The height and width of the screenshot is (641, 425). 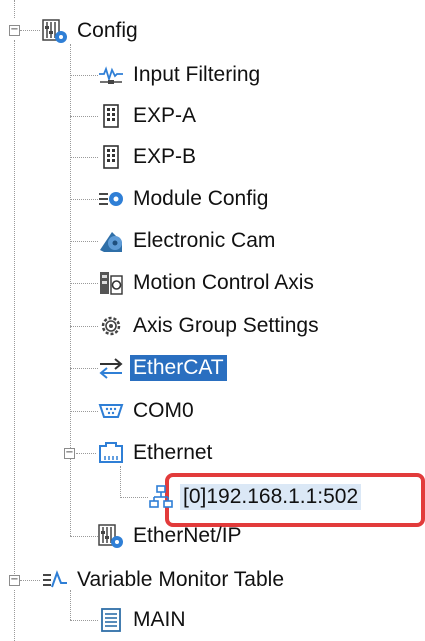 I want to click on tree-node-ethernet: Ethernet, so click(x=156, y=453).